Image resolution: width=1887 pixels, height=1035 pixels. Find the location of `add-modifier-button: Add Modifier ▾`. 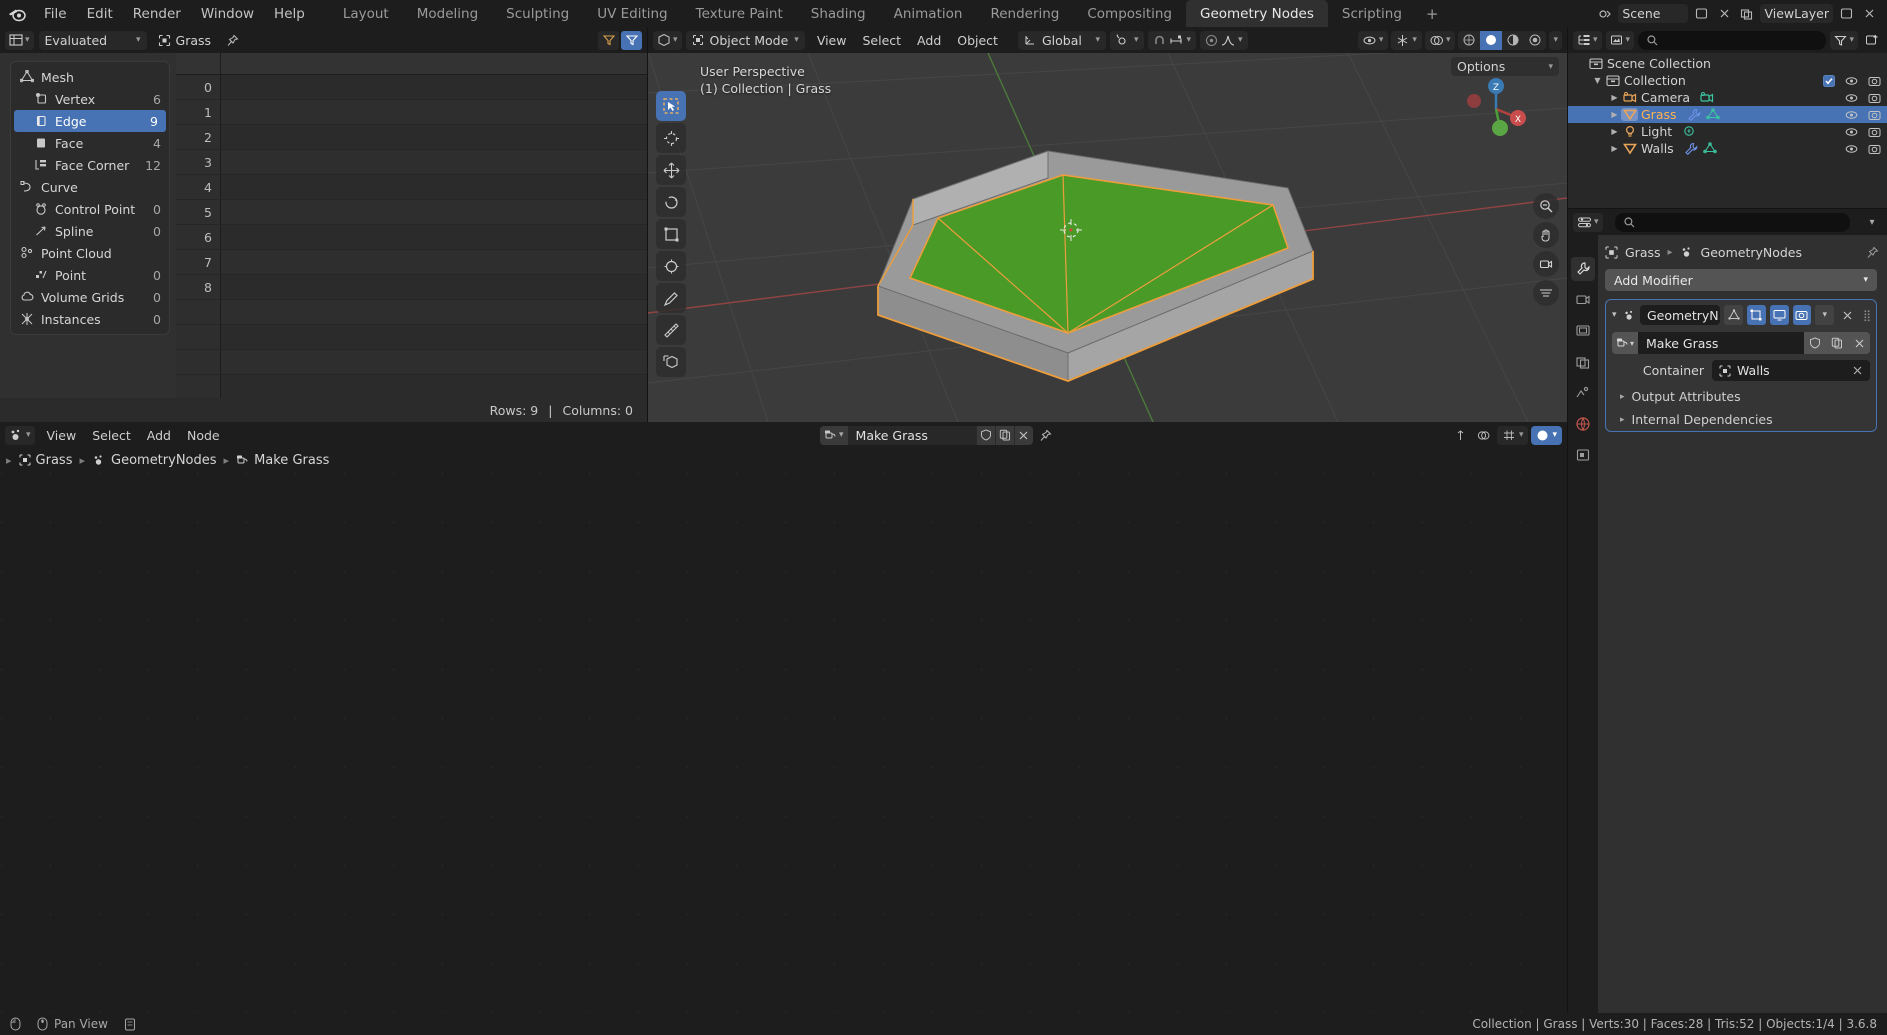

add-modifier-button: Add Modifier ▾ is located at coordinates (1741, 280).